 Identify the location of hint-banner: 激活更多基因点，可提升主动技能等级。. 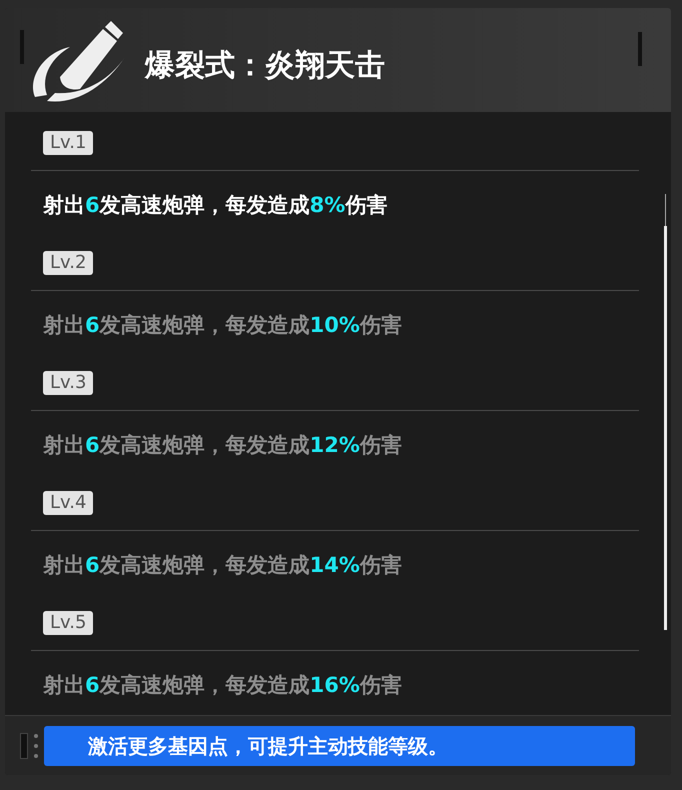
(339, 746).